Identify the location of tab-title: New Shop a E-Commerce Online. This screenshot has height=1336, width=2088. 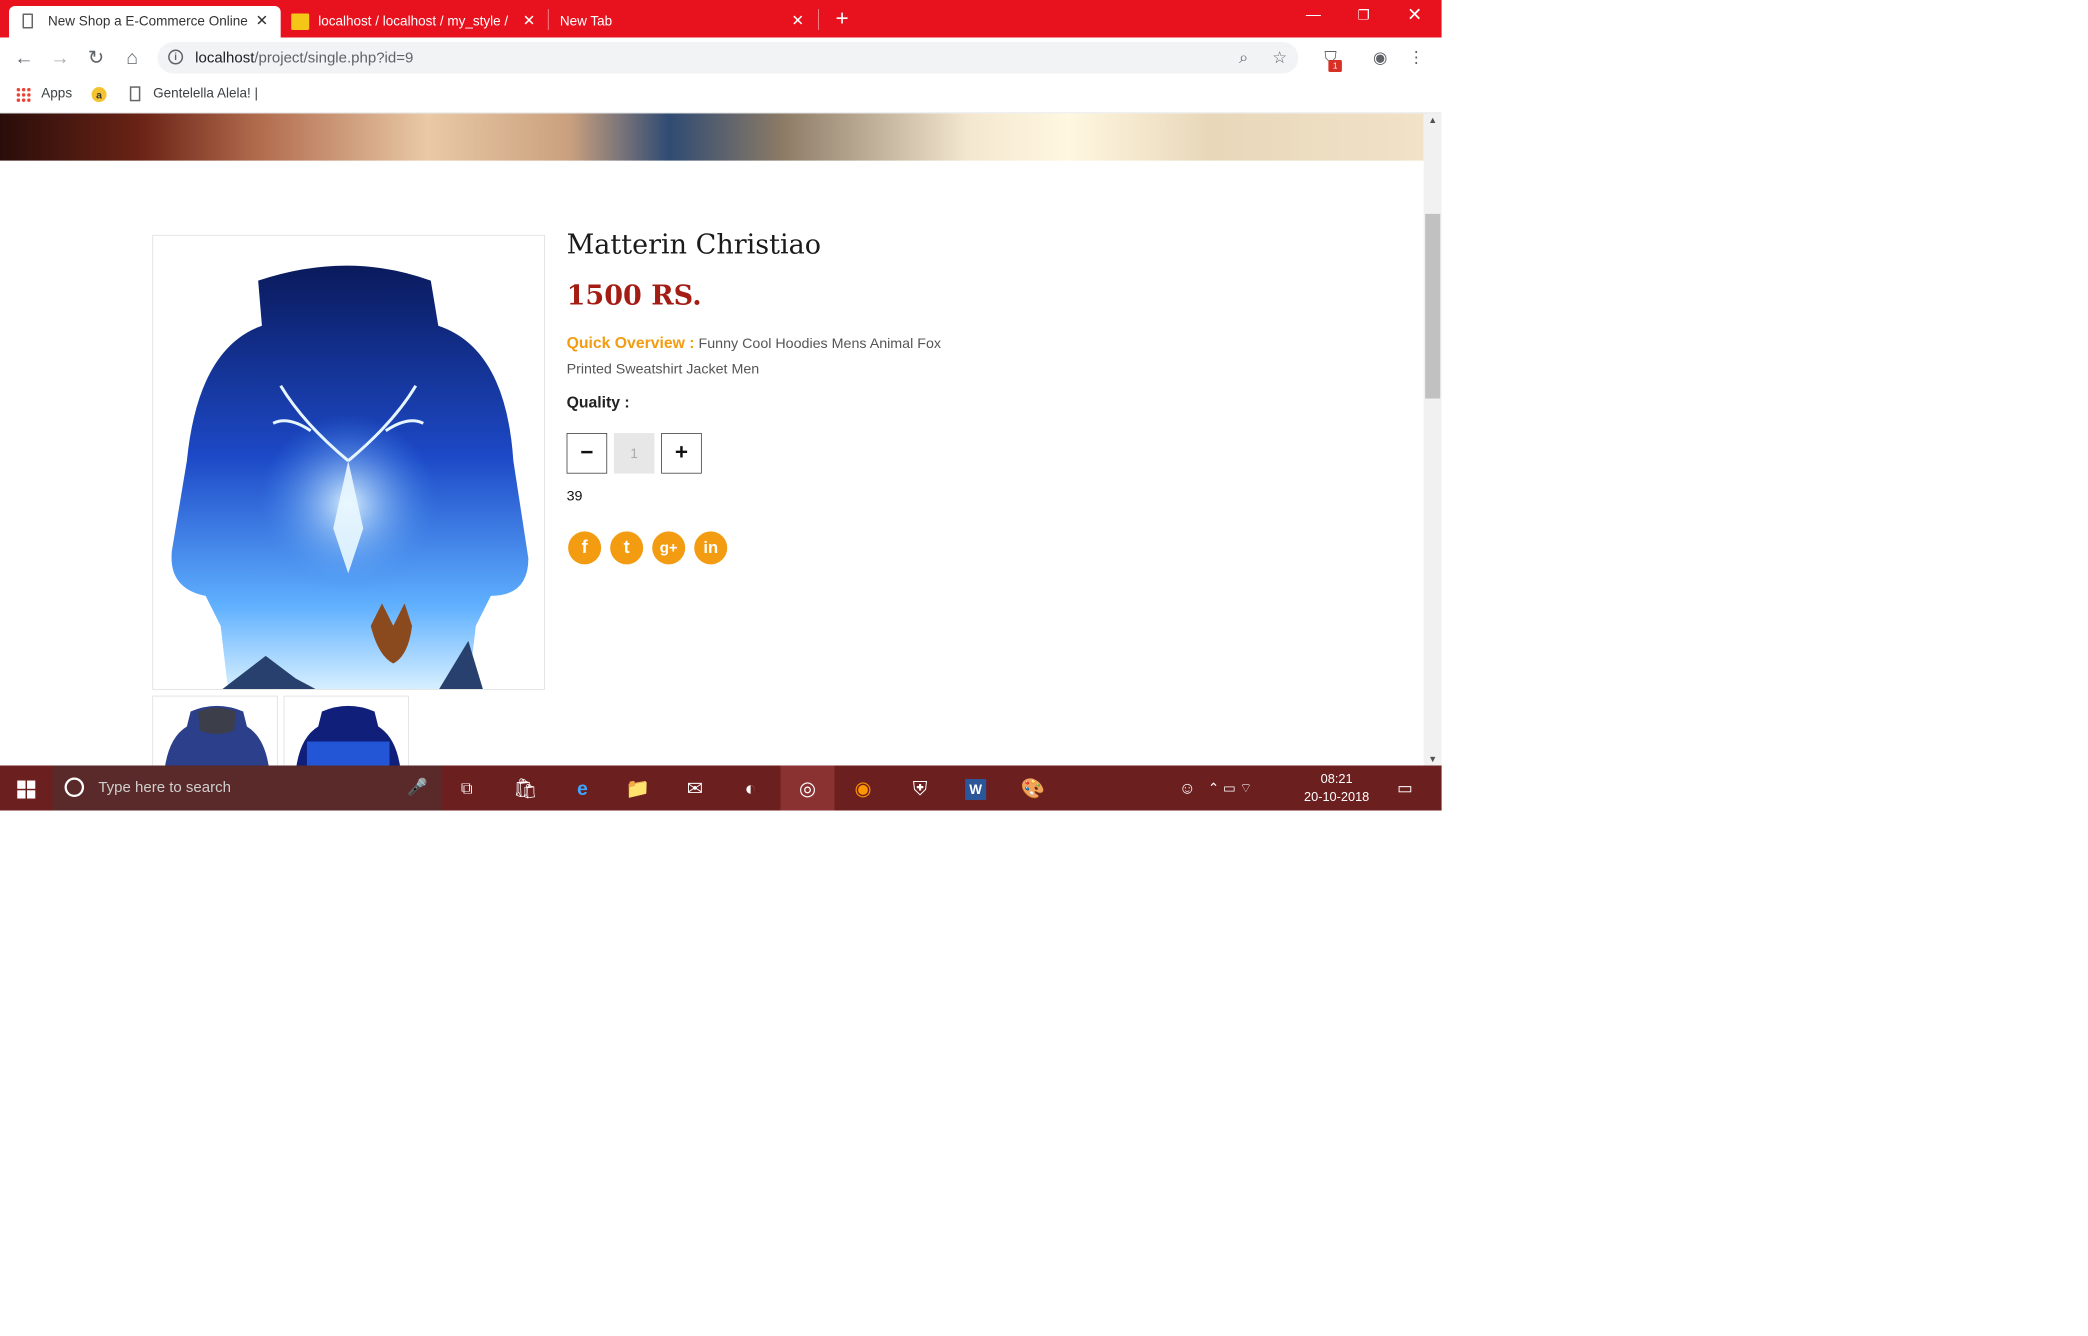
(148, 21).